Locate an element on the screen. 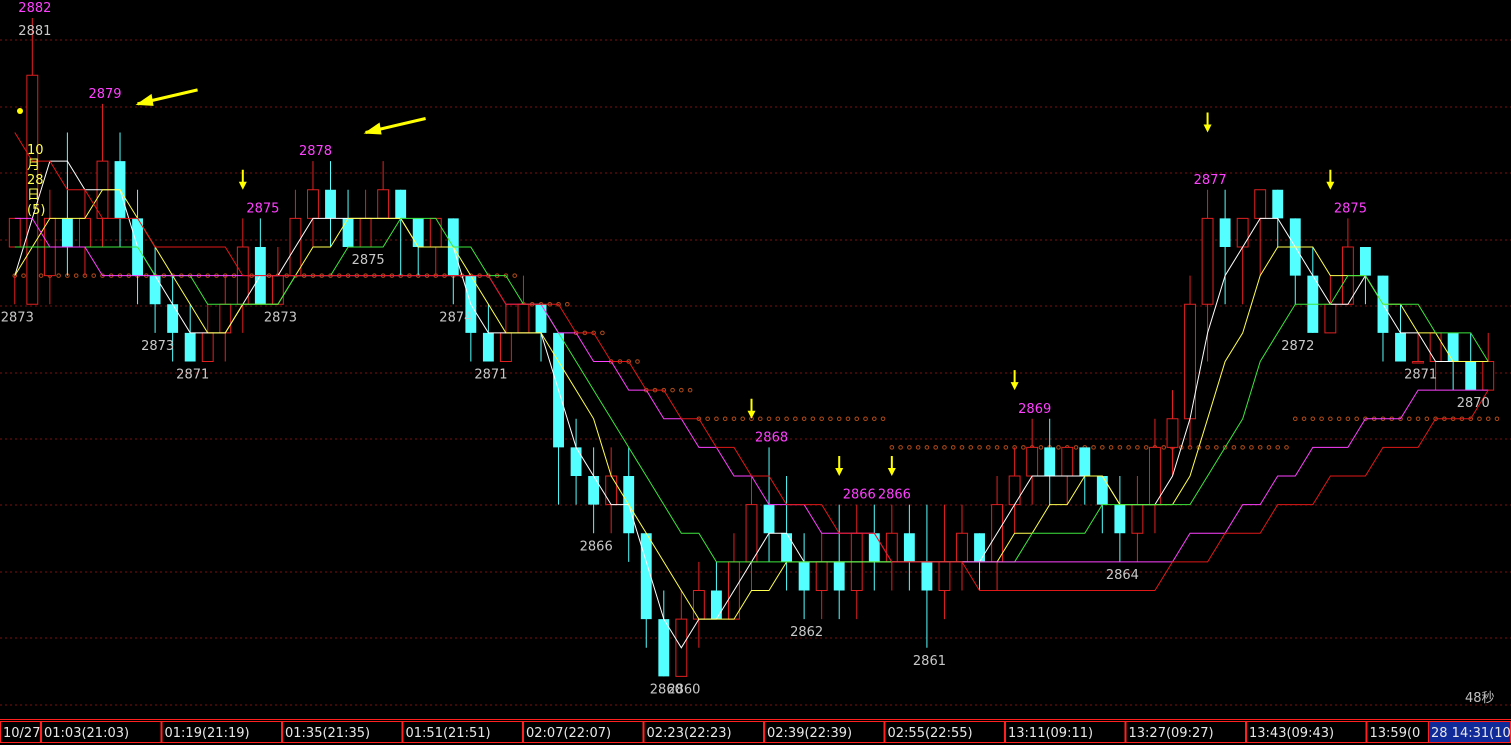 The height and width of the screenshot is (745, 1511). time-axis-label: 13:59(0 is located at coordinates (1395, 733).